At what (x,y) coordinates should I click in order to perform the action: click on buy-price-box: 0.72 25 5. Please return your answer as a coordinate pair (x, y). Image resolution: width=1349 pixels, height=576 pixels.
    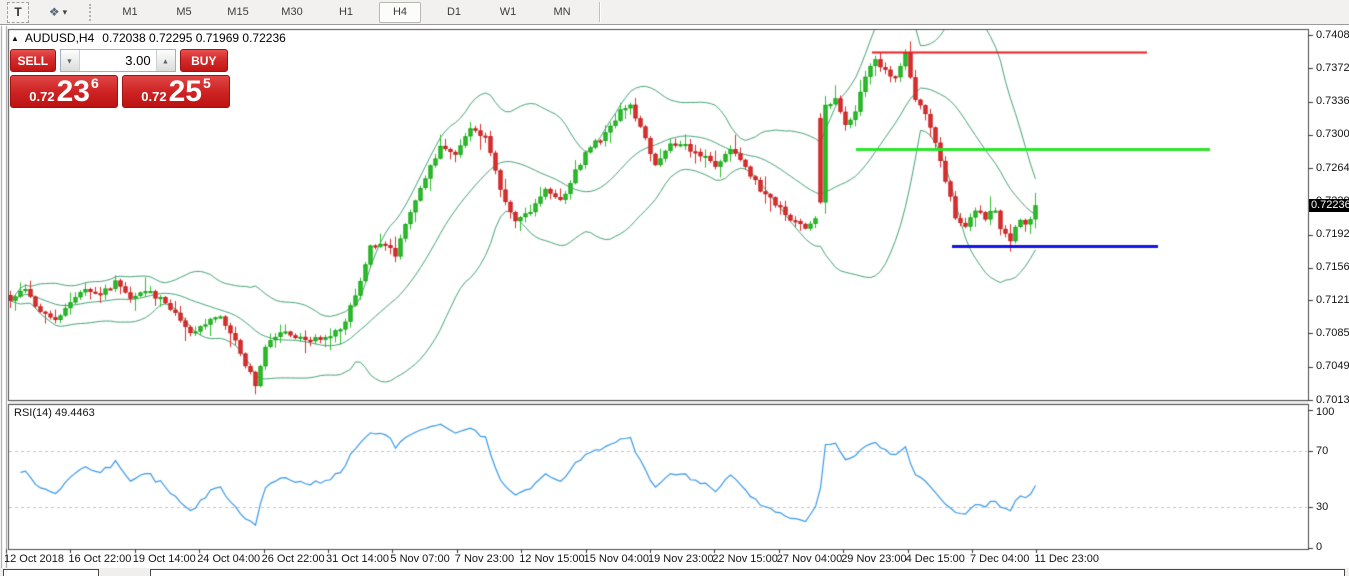
    Looking at the image, I should click on (176, 91).